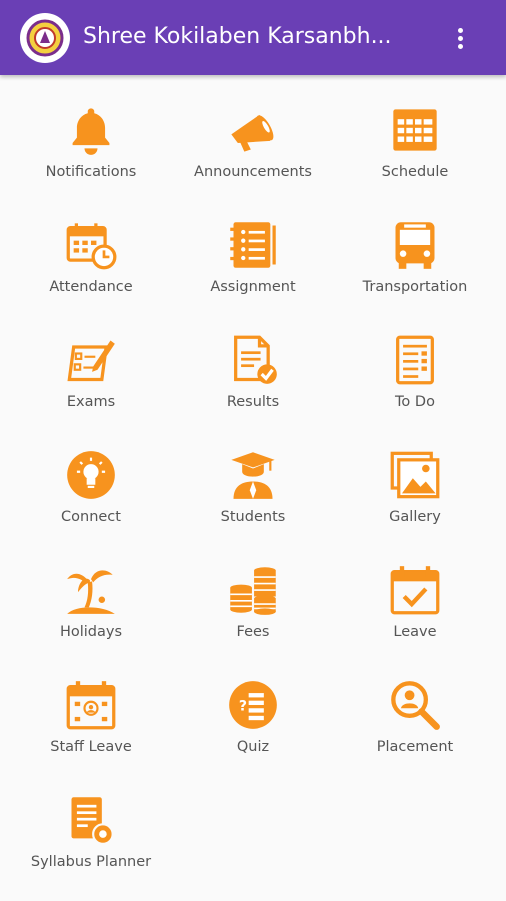  Describe the element at coordinates (91, 475) in the screenshot. I see `lightbulb-icon` at that location.